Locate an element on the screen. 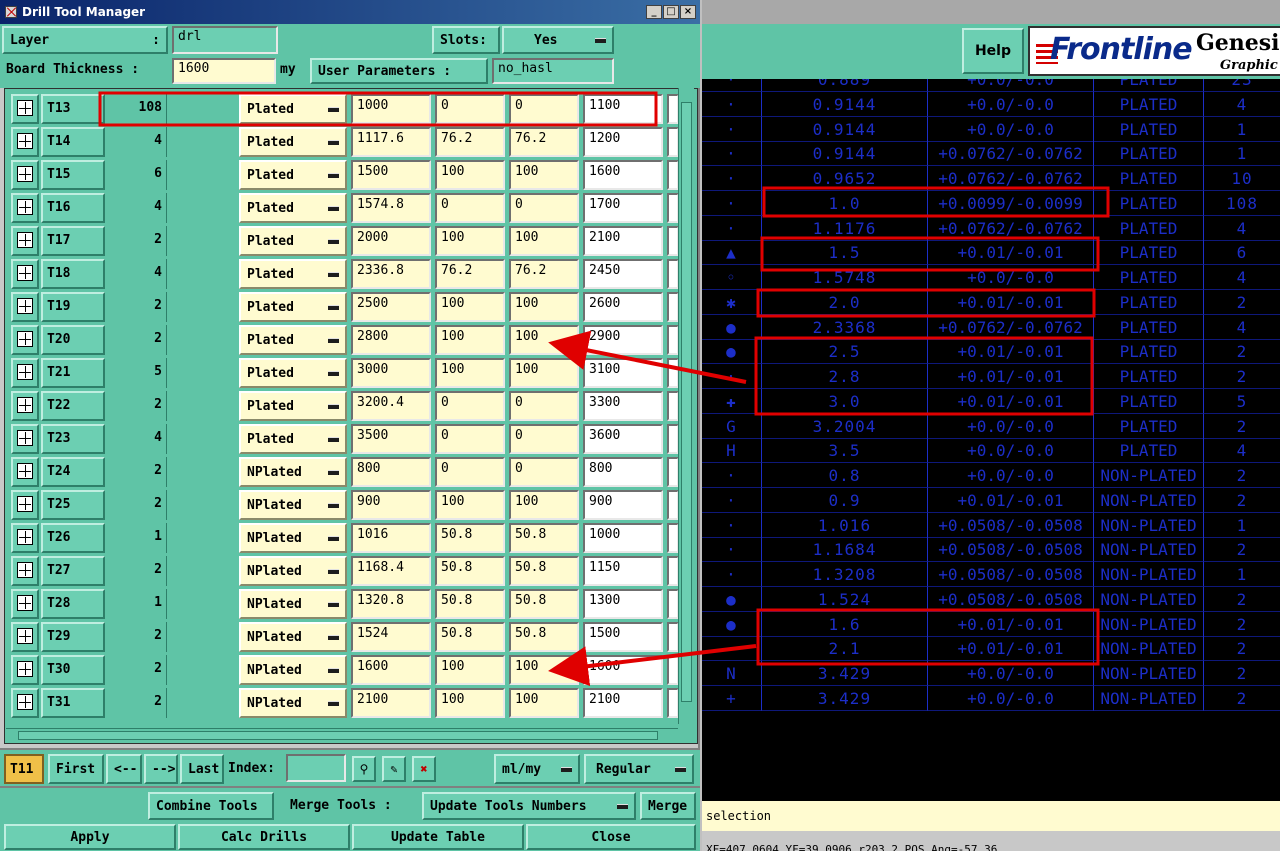  apply-button: Apply is located at coordinates (90, 837).